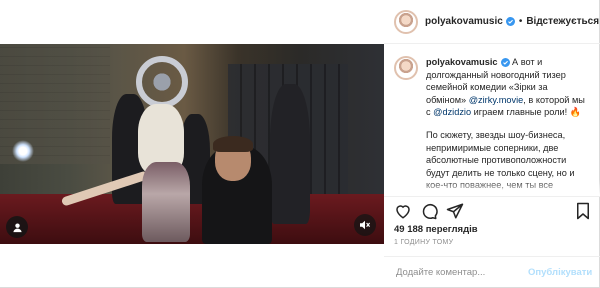 Image resolution: width=600 pixels, height=288 pixels. I want to click on post-header: polyakovamusic • Відстежується, so click(492, 22).